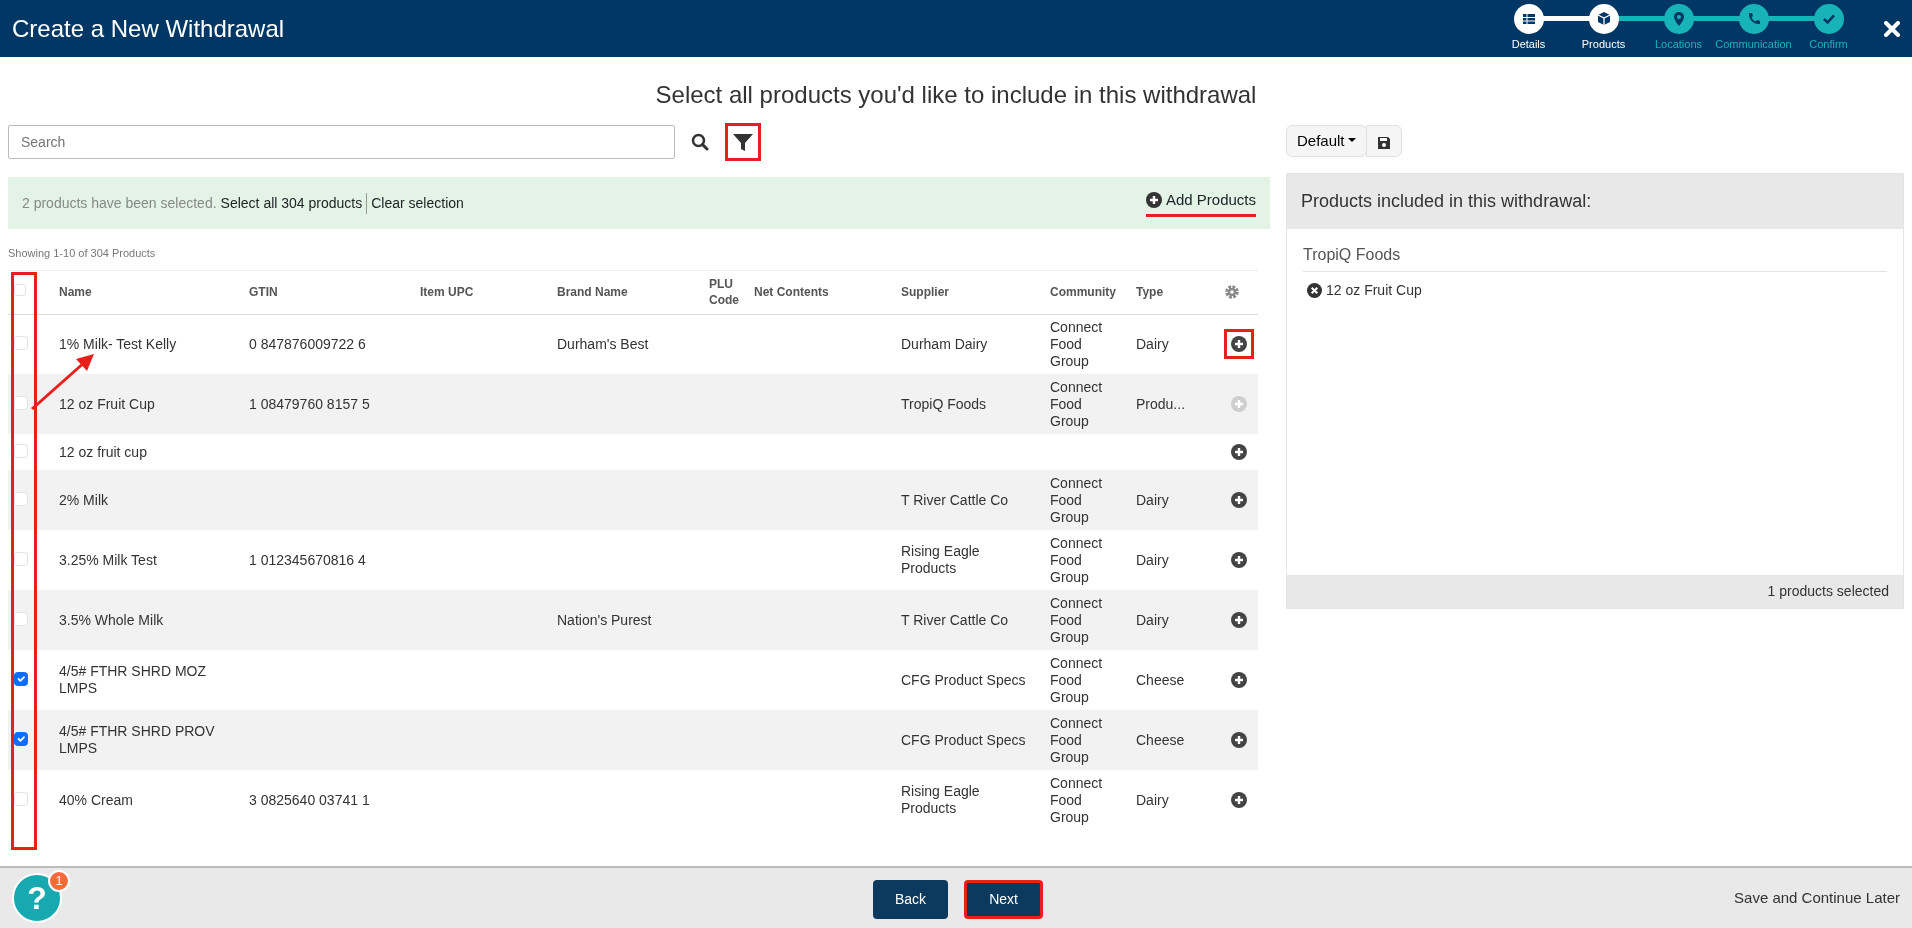 This screenshot has width=1912, height=928. What do you see at coordinates (1603, 19) in the screenshot?
I see `box-icon` at bounding box center [1603, 19].